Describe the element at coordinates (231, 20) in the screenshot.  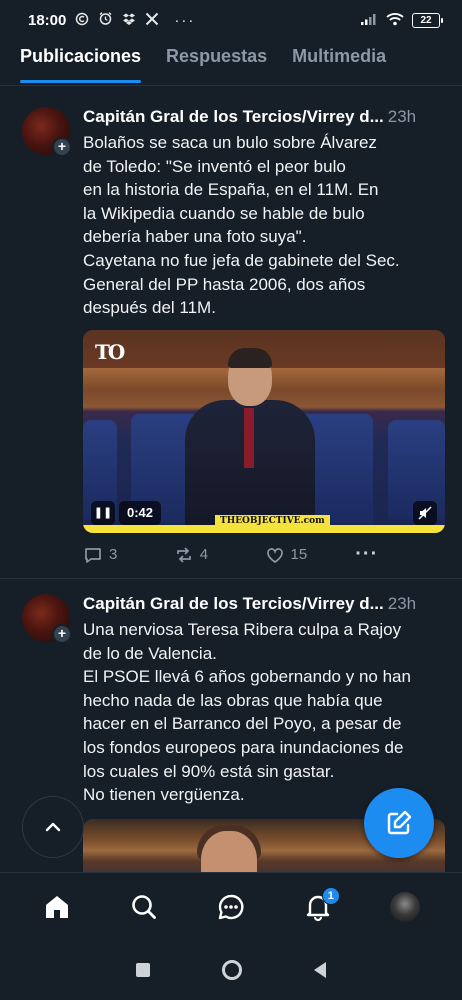
I see `status-bar: 18:00 ··· 22` at that location.